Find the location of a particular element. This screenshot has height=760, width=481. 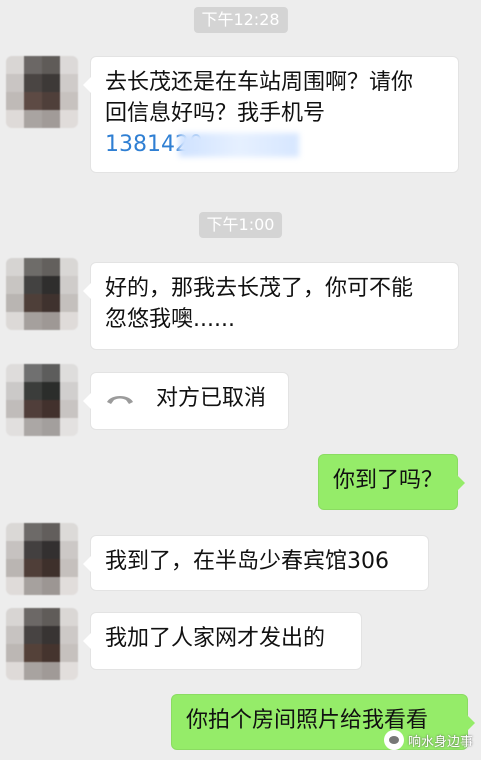

redaction-blur is located at coordinates (238, 145).